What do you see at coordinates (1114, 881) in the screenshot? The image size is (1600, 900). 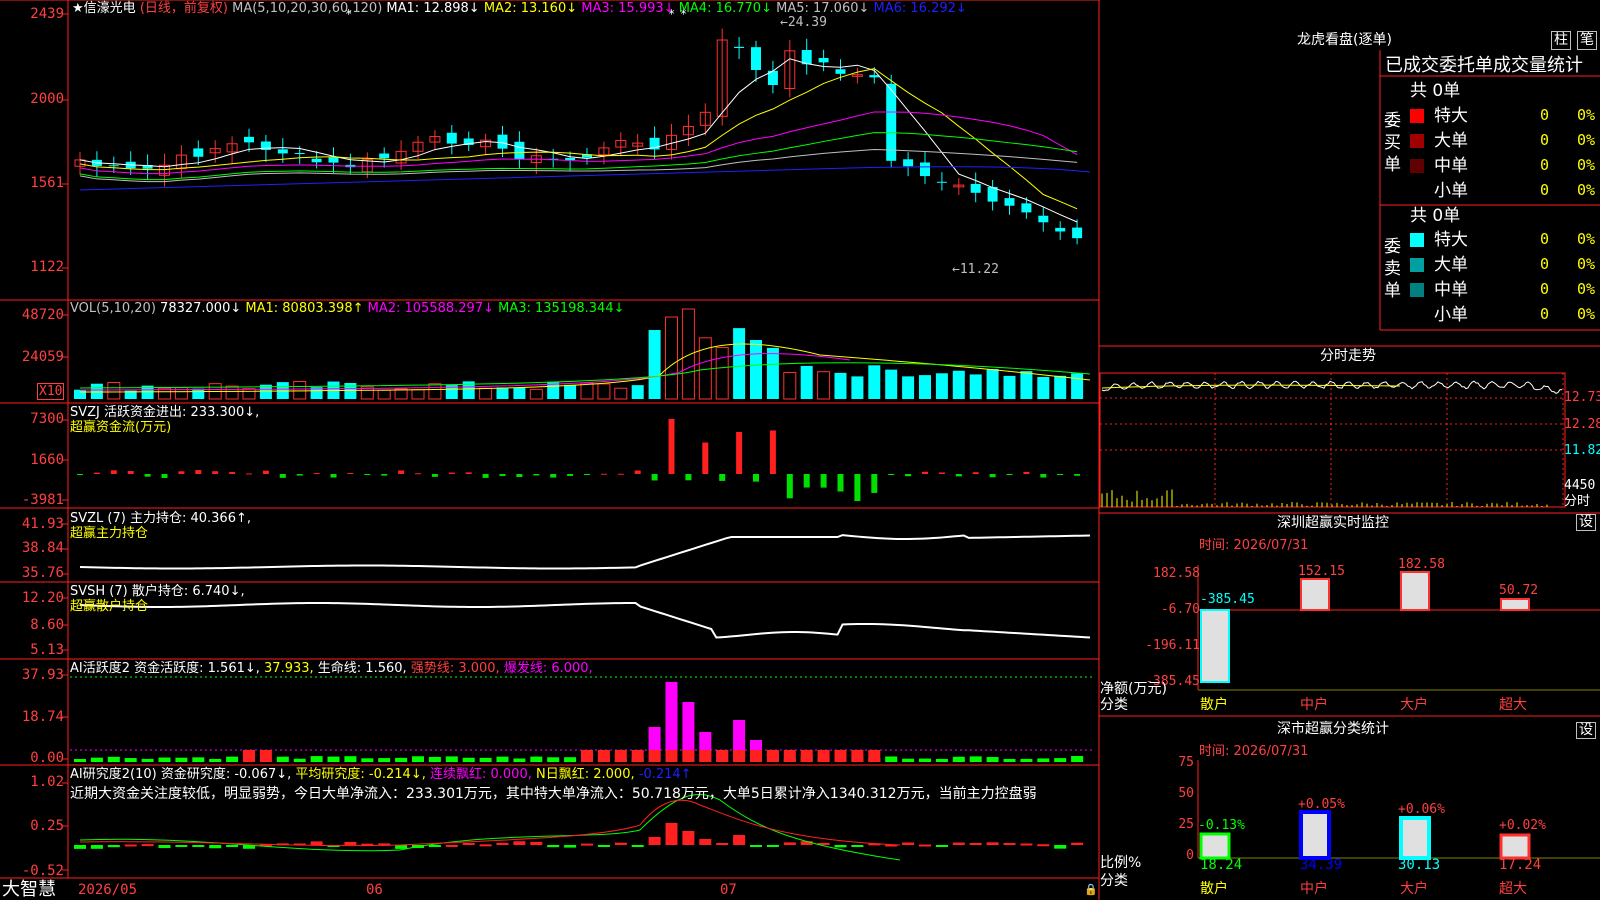 I see `stat2-ylabel2: 分类` at bounding box center [1114, 881].